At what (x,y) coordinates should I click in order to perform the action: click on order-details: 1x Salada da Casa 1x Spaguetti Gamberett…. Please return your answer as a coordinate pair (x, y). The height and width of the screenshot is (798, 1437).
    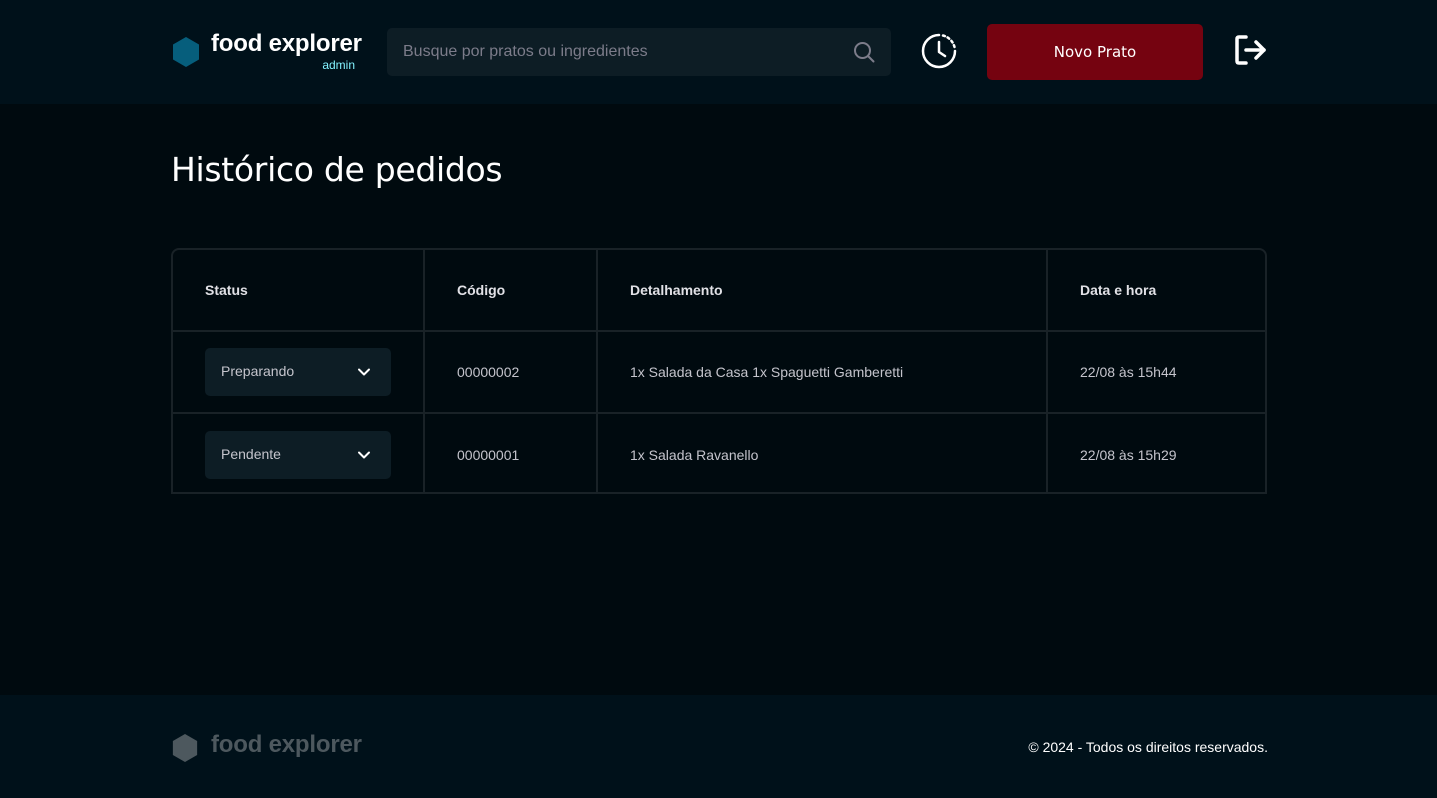
    Looking at the image, I should click on (822, 372).